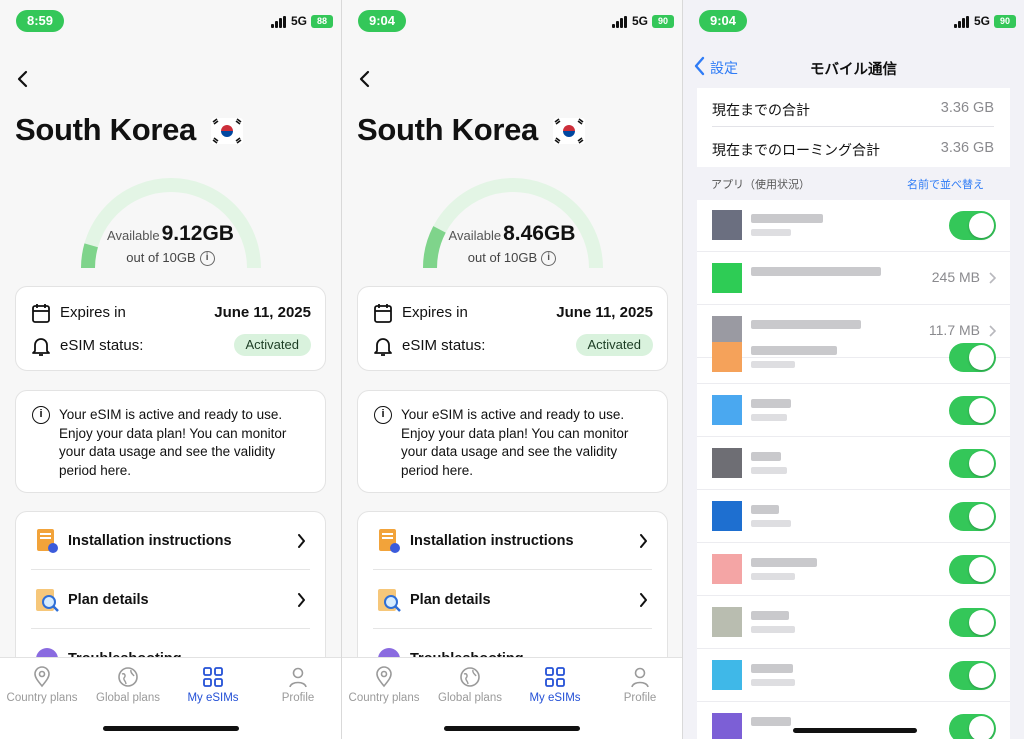 This screenshot has height=739, width=1024. What do you see at coordinates (853, 107) in the screenshot?
I see `total-row: 現在までの合計 3.36 GB` at bounding box center [853, 107].